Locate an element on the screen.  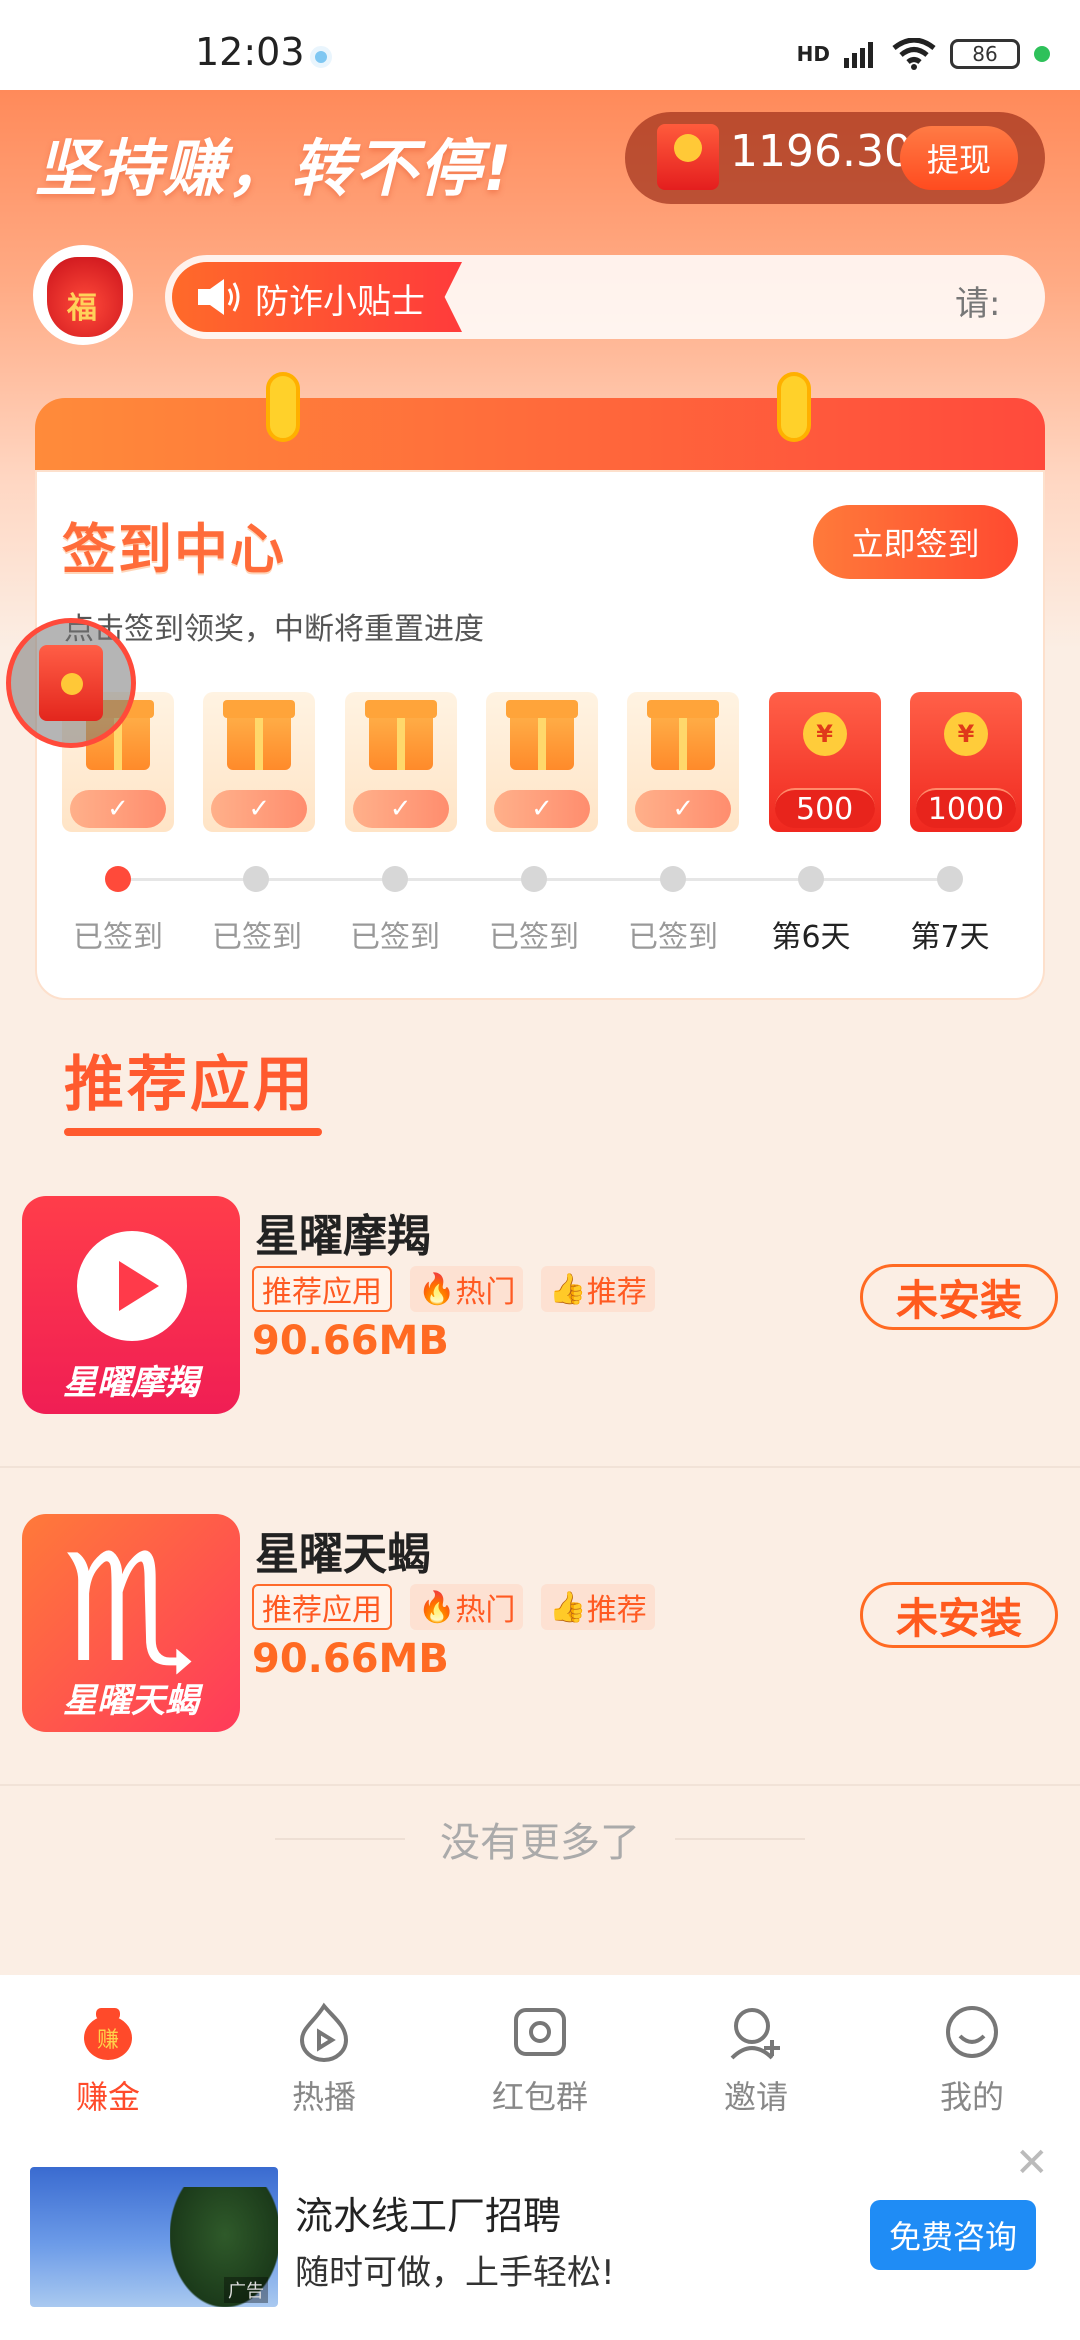
nav-item-hot: 热播 is located at coordinates (324, 2060).